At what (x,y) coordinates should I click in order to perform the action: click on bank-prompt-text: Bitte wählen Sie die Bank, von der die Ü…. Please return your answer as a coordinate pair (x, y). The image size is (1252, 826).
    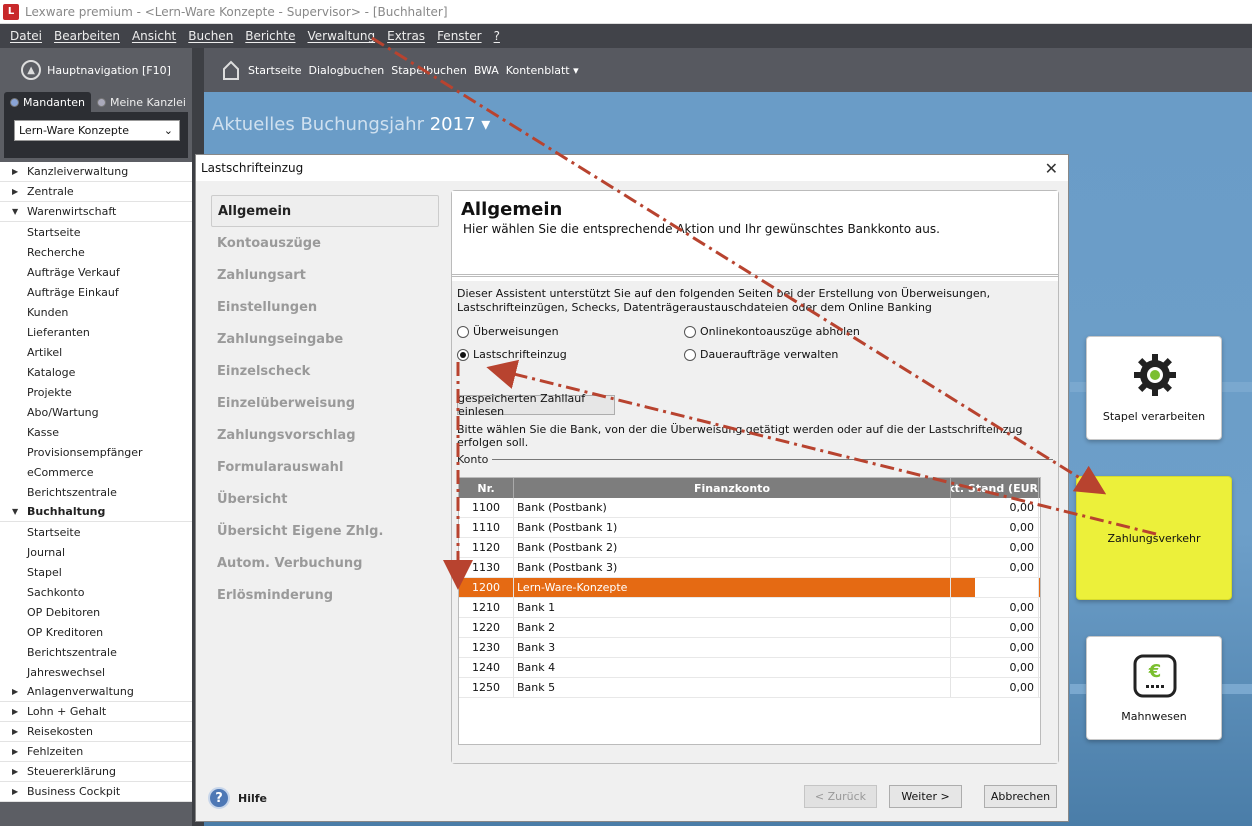
    Looking at the image, I should click on (740, 436).